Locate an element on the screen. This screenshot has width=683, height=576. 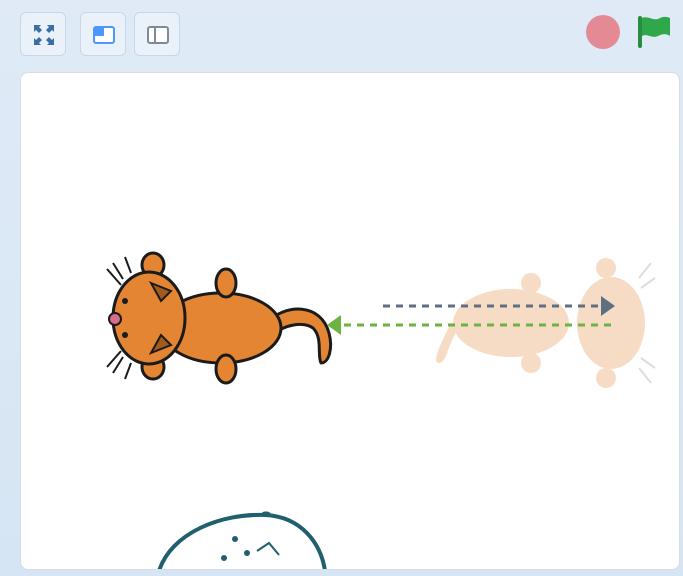
fullscreen-button is located at coordinates (43, 34).